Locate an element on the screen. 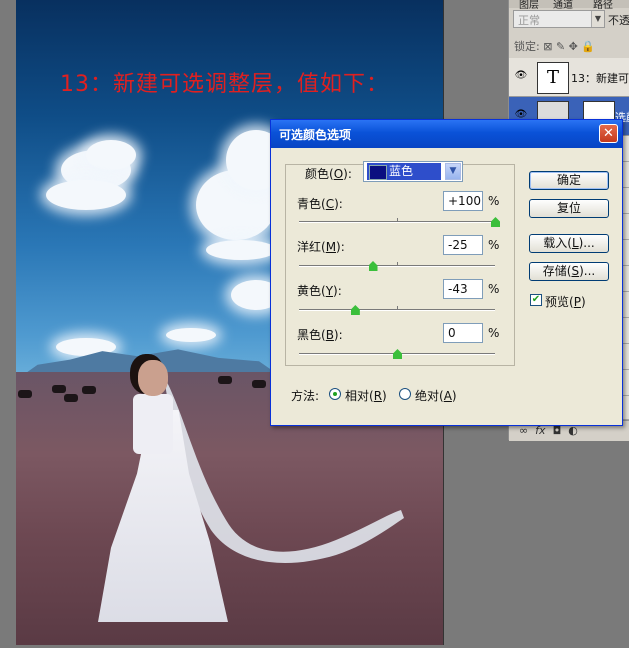 The image size is (629, 648). relative-label: 相对(R) is located at coordinates (366, 396).